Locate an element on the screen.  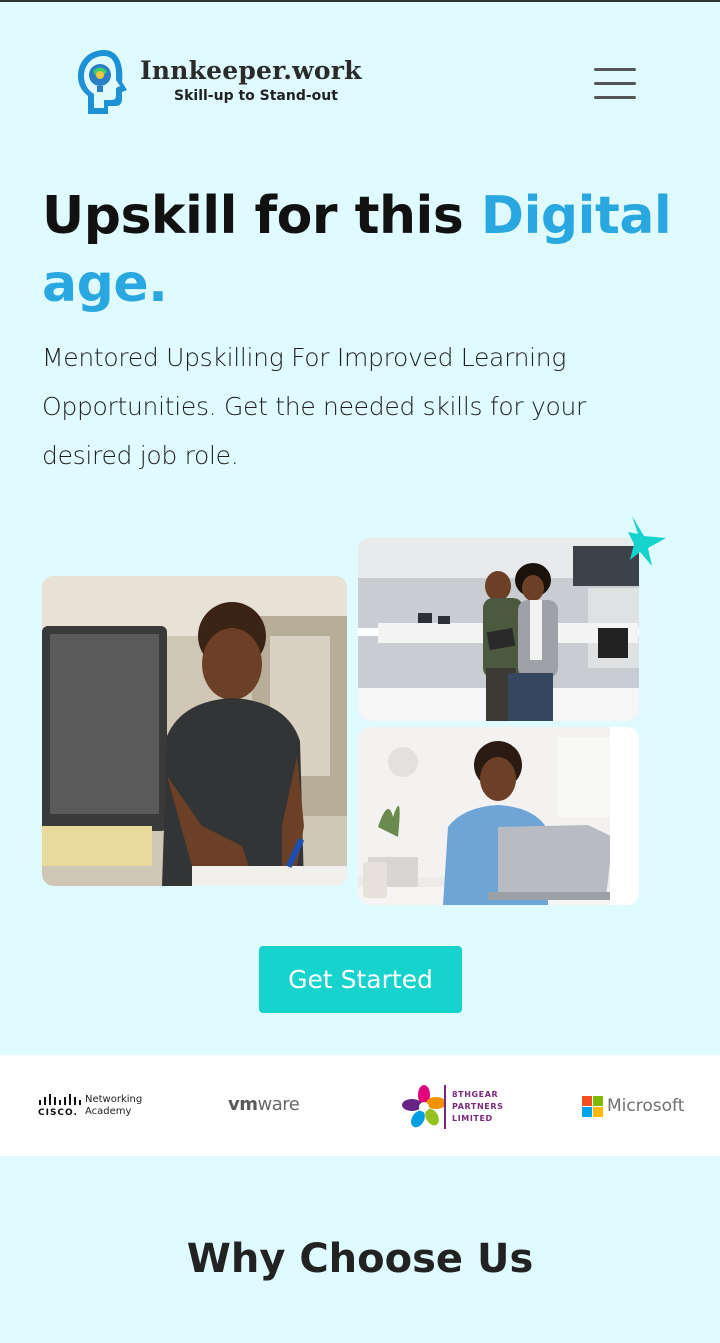
hero-title-accent-digital: Digital is located at coordinates (576, 216).